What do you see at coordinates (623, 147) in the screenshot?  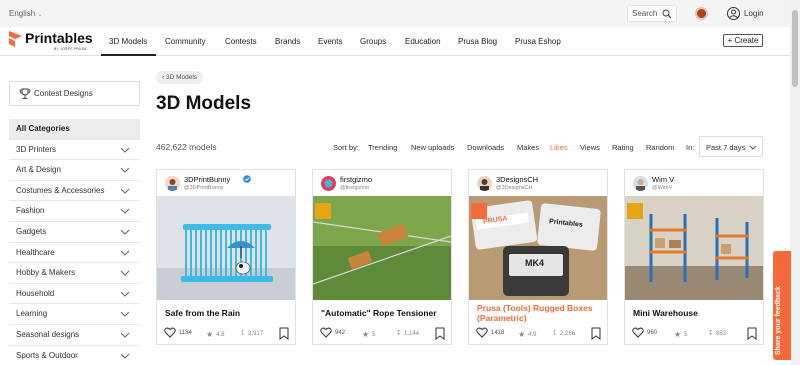 I see `sort-rating: Rating` at bounding box center [623, 147].